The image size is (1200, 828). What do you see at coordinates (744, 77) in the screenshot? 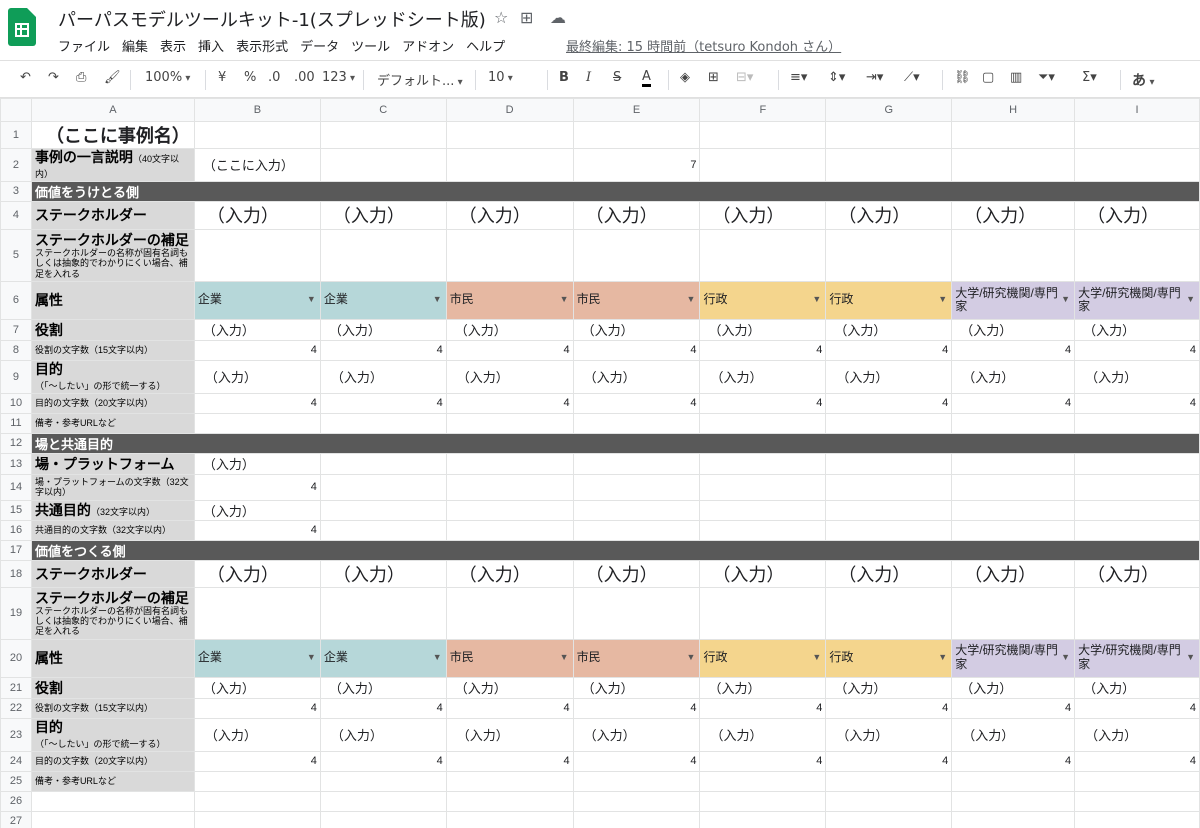
I see `merge-cells-icon: ⊟▾` at bounding box center [744, 77].